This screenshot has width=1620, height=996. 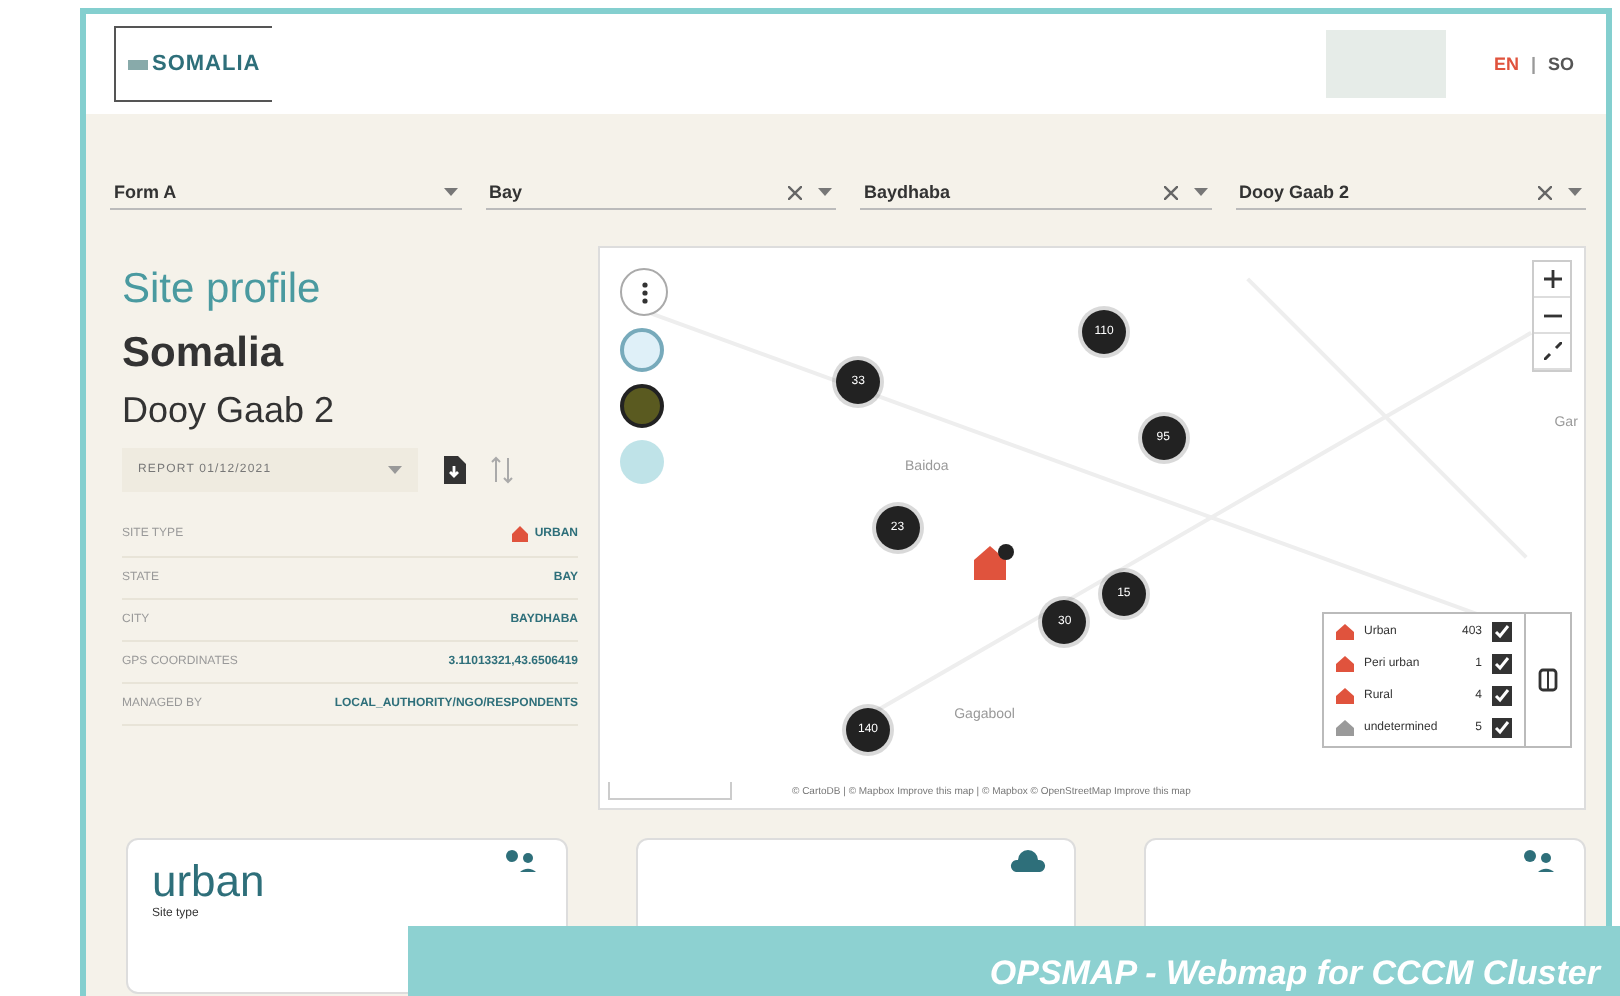 What do you see at coordinates (285, 180) in the screenshot?
I see `filter-select: Form A` at bounding box center [285, 180].